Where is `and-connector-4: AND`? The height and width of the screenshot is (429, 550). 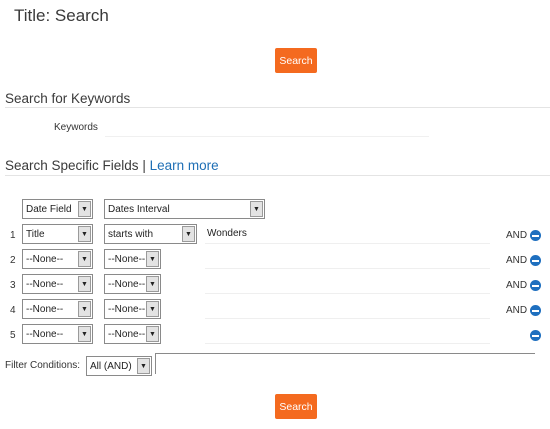
and-connector-4: AND is located at coordinates (517, 310).